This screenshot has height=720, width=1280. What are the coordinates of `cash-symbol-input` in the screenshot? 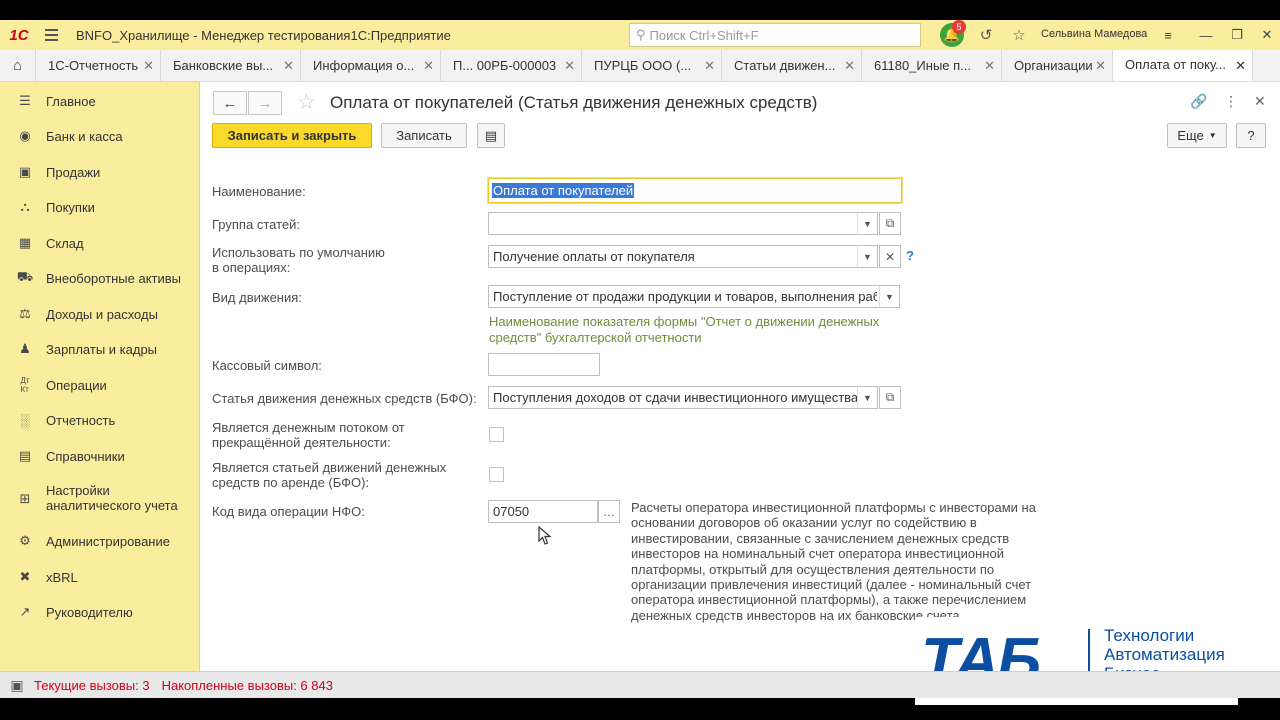 It's located at (544, 364).